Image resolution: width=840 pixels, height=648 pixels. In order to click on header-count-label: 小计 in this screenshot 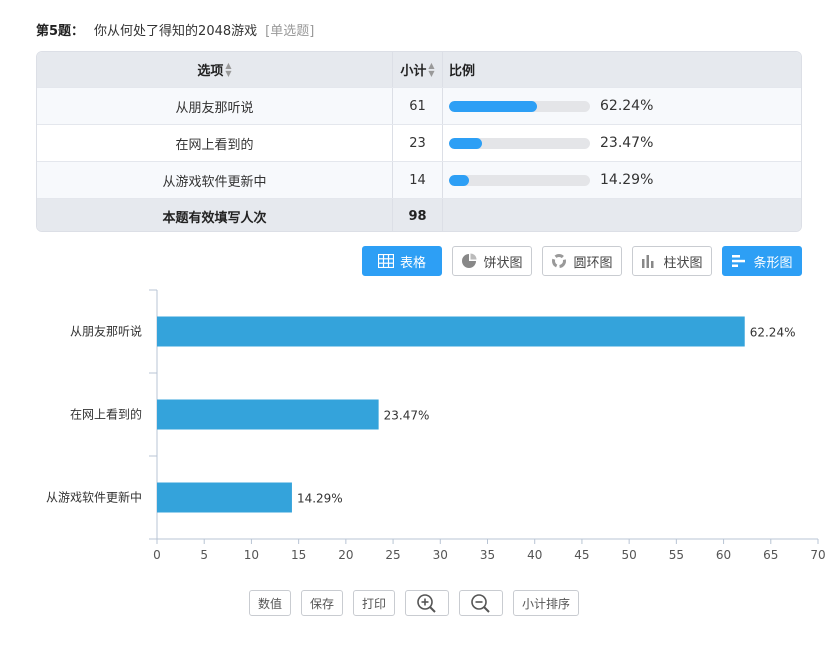, I will do `click(413, 71)`.